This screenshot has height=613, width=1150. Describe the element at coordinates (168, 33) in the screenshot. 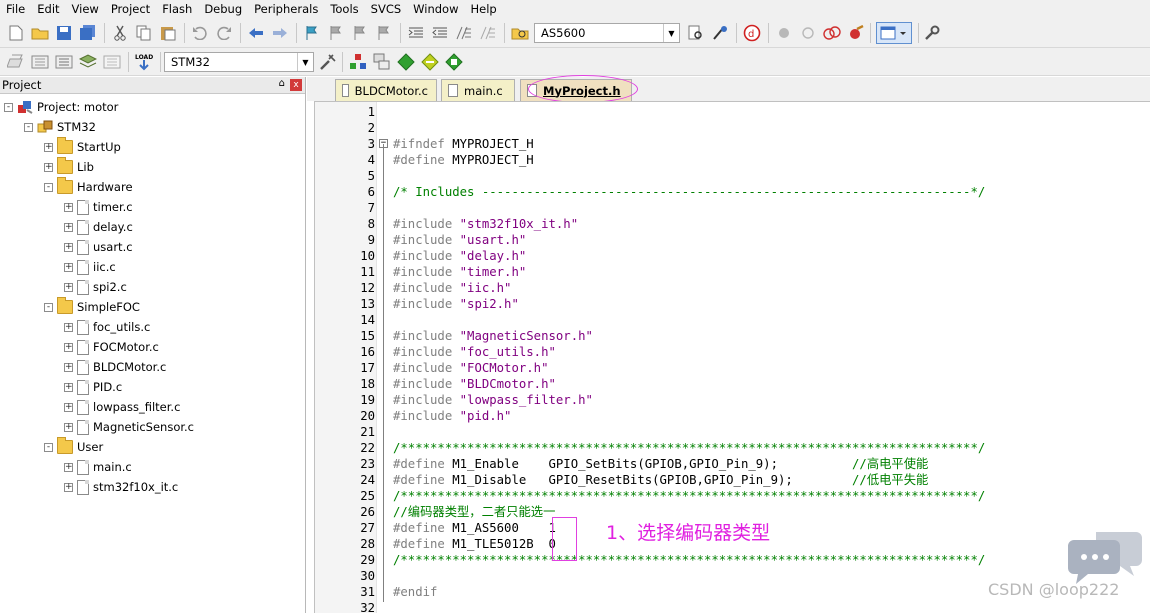

I see `paste-icon` at that location.